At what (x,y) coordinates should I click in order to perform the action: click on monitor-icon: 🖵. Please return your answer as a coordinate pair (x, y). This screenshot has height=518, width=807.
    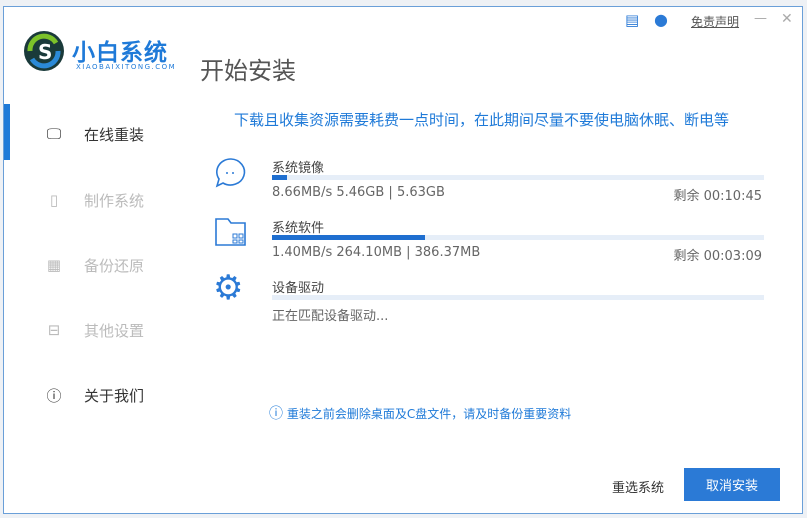
    Looking at the image, I should click on (54, 134).